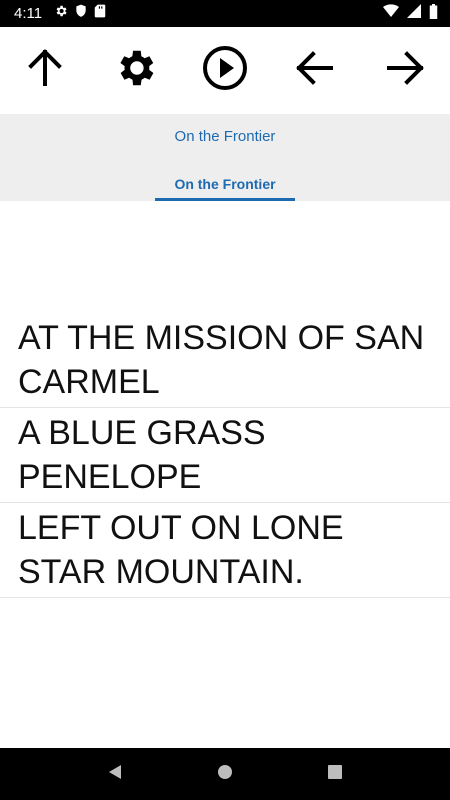  I want to click on tab-contents: On the Frontier, so click(225, 184).